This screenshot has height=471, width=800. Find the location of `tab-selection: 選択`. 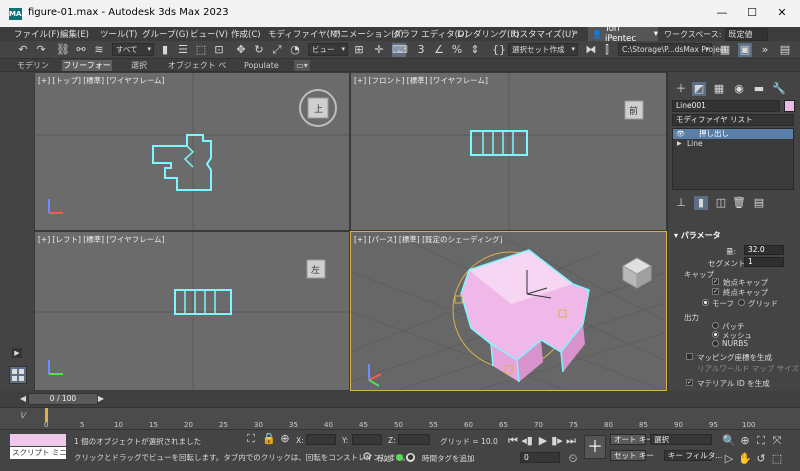

tab-selection: 選択 is located at coordinates (139, 65).